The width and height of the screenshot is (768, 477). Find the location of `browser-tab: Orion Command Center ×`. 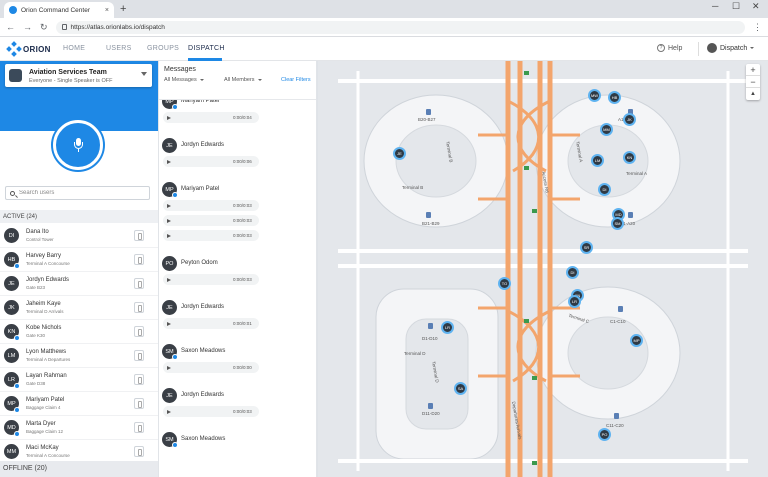

browser-tab: Orion Command Center × is located at coordinates (59, 10).